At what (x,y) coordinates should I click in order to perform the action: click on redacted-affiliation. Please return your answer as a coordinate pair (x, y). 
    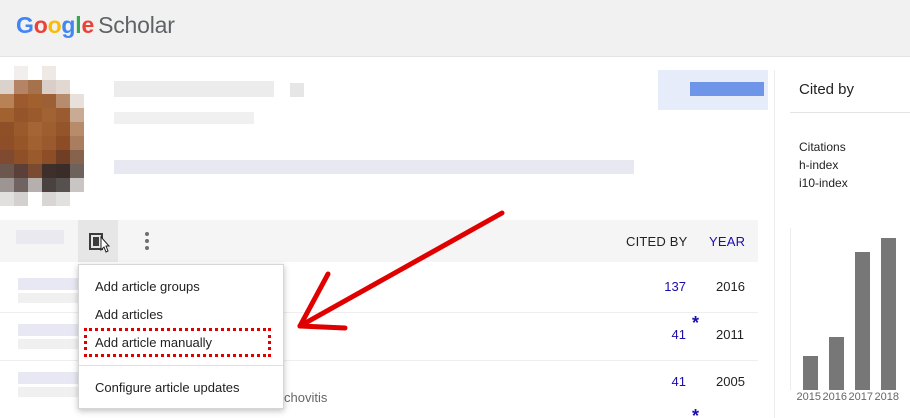
    Looking at the image, I should click on (184, 118).